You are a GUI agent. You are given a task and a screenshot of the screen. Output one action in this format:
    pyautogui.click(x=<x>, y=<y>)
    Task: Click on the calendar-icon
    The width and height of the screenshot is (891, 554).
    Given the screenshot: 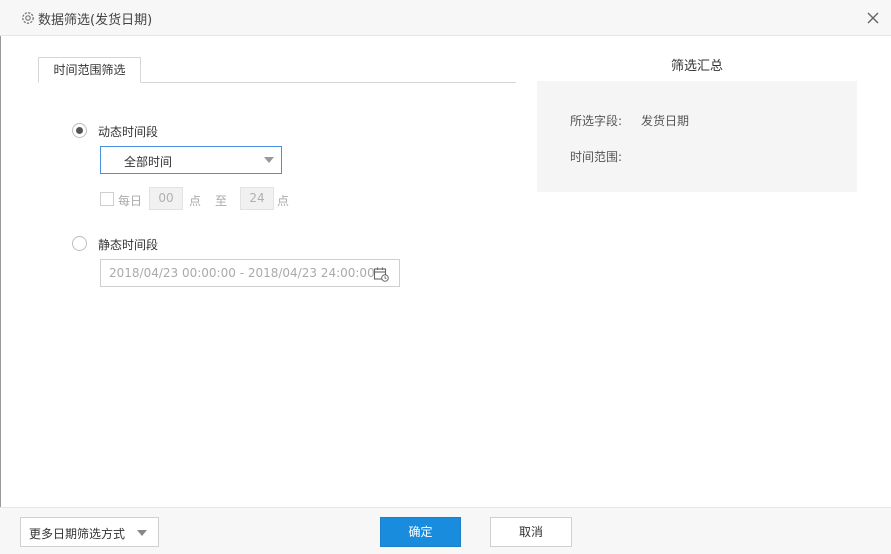 What is the action you would take?
    pyautogui.click(x=381, y=274)
    